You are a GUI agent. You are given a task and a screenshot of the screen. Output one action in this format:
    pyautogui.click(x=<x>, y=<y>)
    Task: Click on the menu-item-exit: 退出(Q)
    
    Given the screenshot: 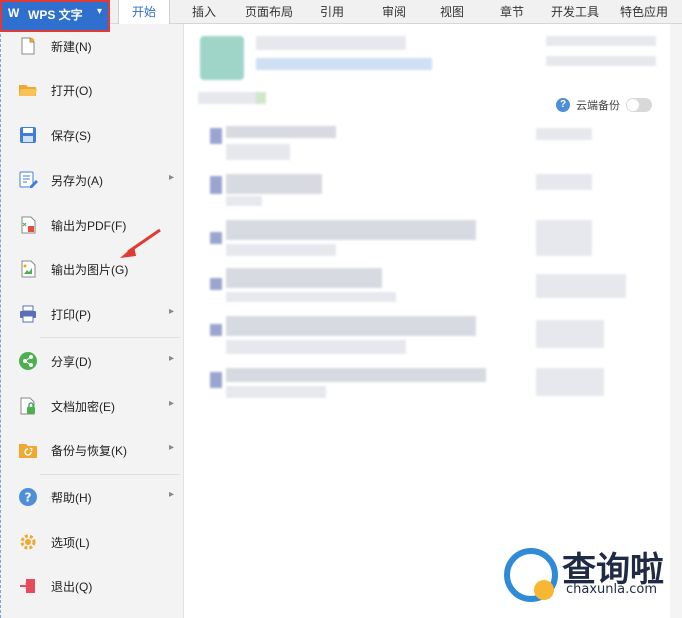 What is the action you would take?
    pyautogui.click(x=92, y=586)
    